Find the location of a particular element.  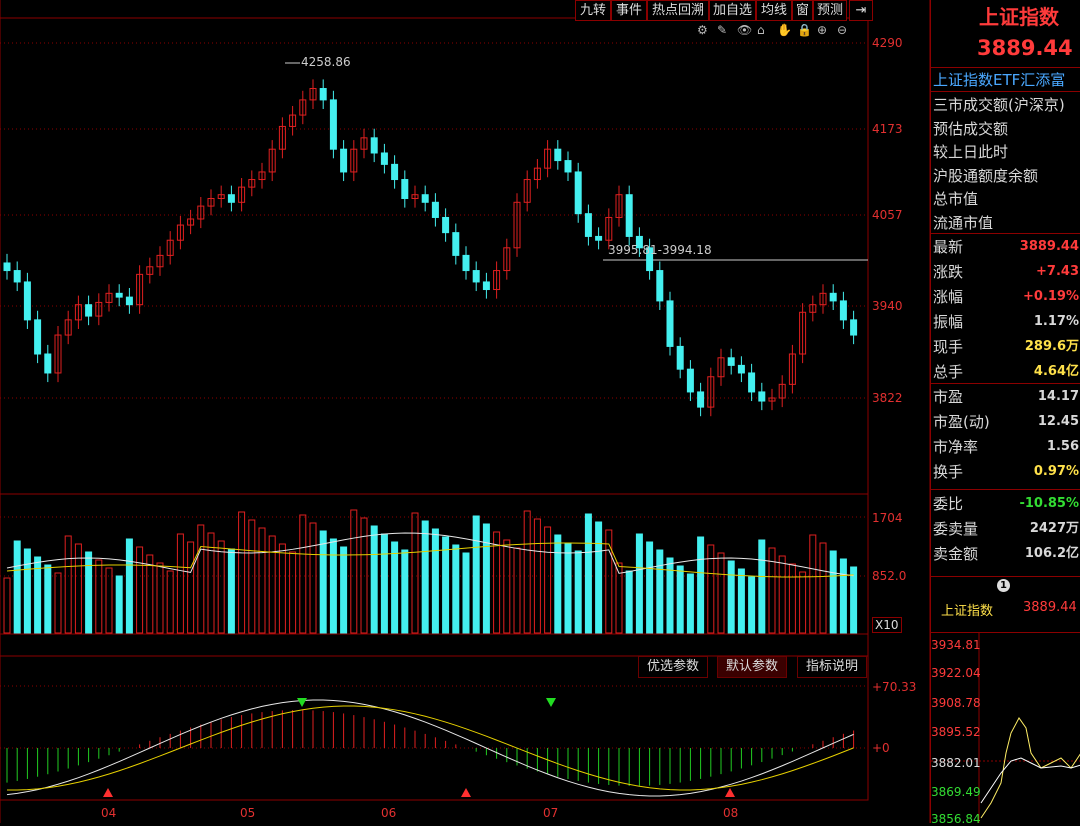

mini-tick: 3869.49 is located at coordinates (956, 792).